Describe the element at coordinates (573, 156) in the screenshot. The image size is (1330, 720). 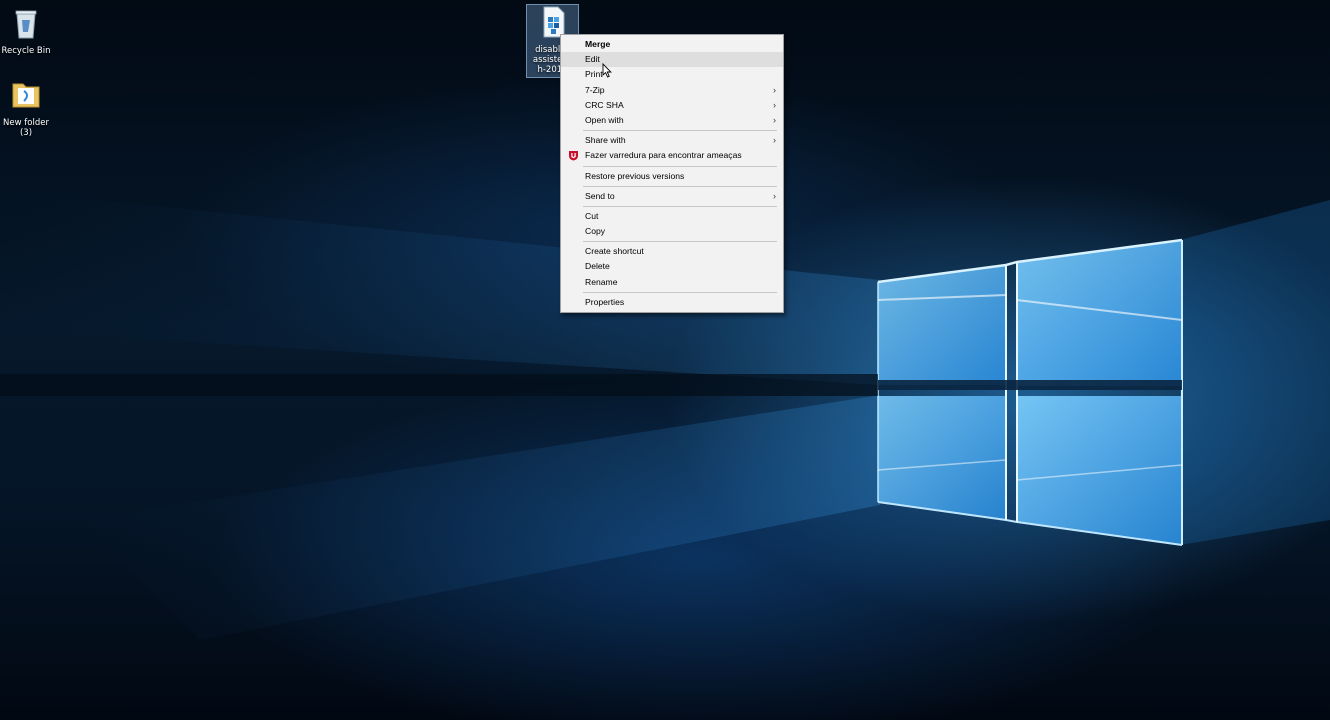
I see `mcafee-shield-icon` at that location.